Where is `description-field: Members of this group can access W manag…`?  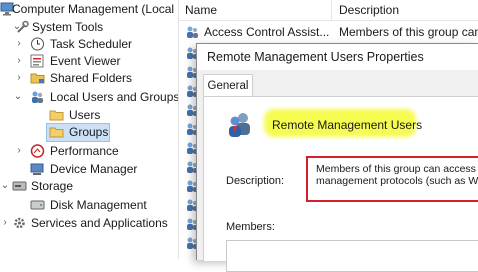 description-field: Members of this group can access W manag… is located at coordinates (392, 179).